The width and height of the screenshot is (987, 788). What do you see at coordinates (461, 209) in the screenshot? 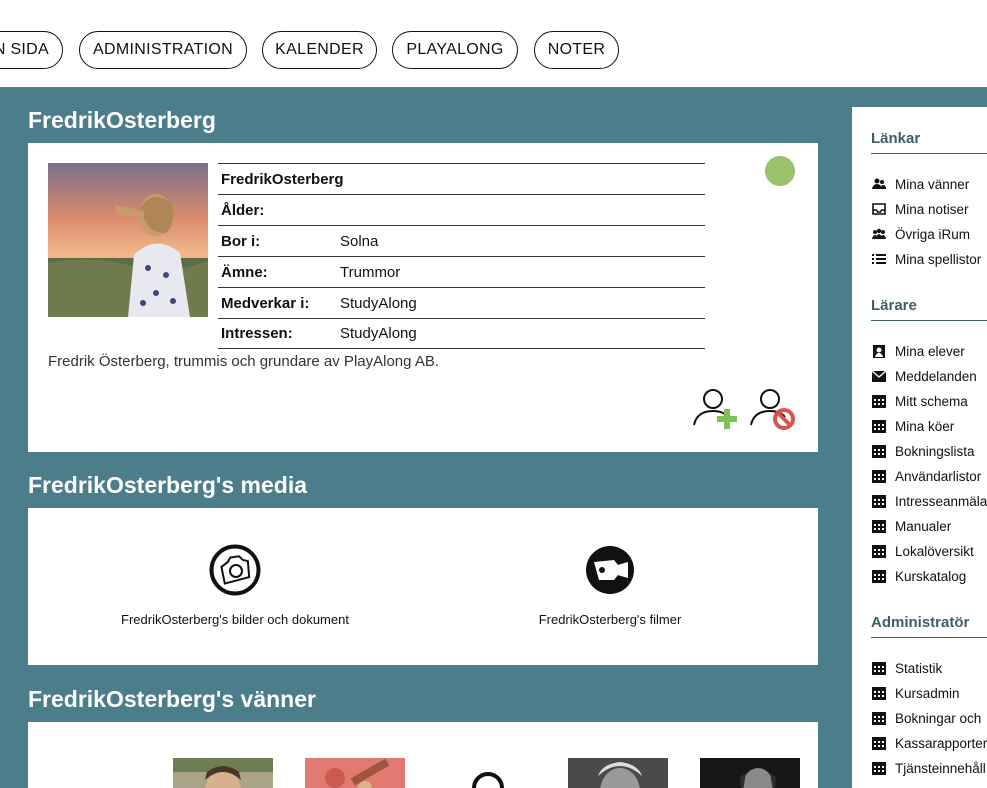
I see `profile-row-age: Ålder:` at bounding box center [461, 209].